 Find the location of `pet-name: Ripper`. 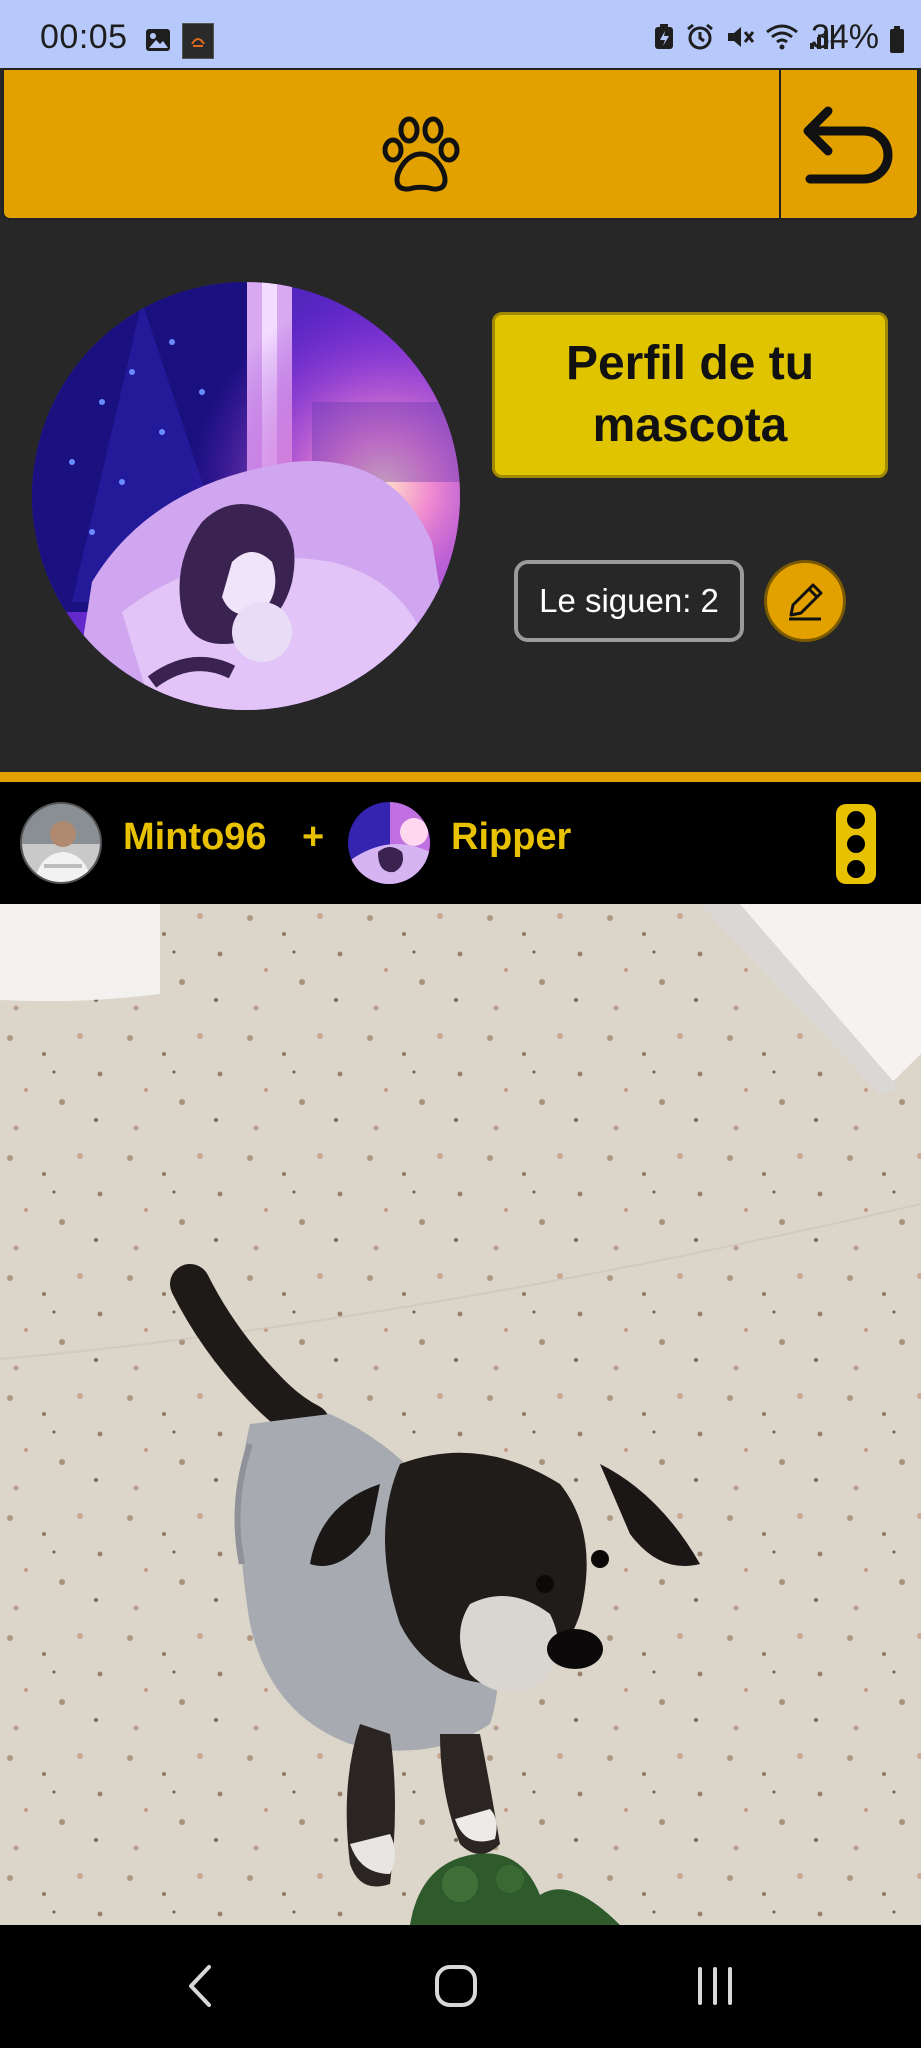

pet-name: Ripper is located at coordinates (511, 837).